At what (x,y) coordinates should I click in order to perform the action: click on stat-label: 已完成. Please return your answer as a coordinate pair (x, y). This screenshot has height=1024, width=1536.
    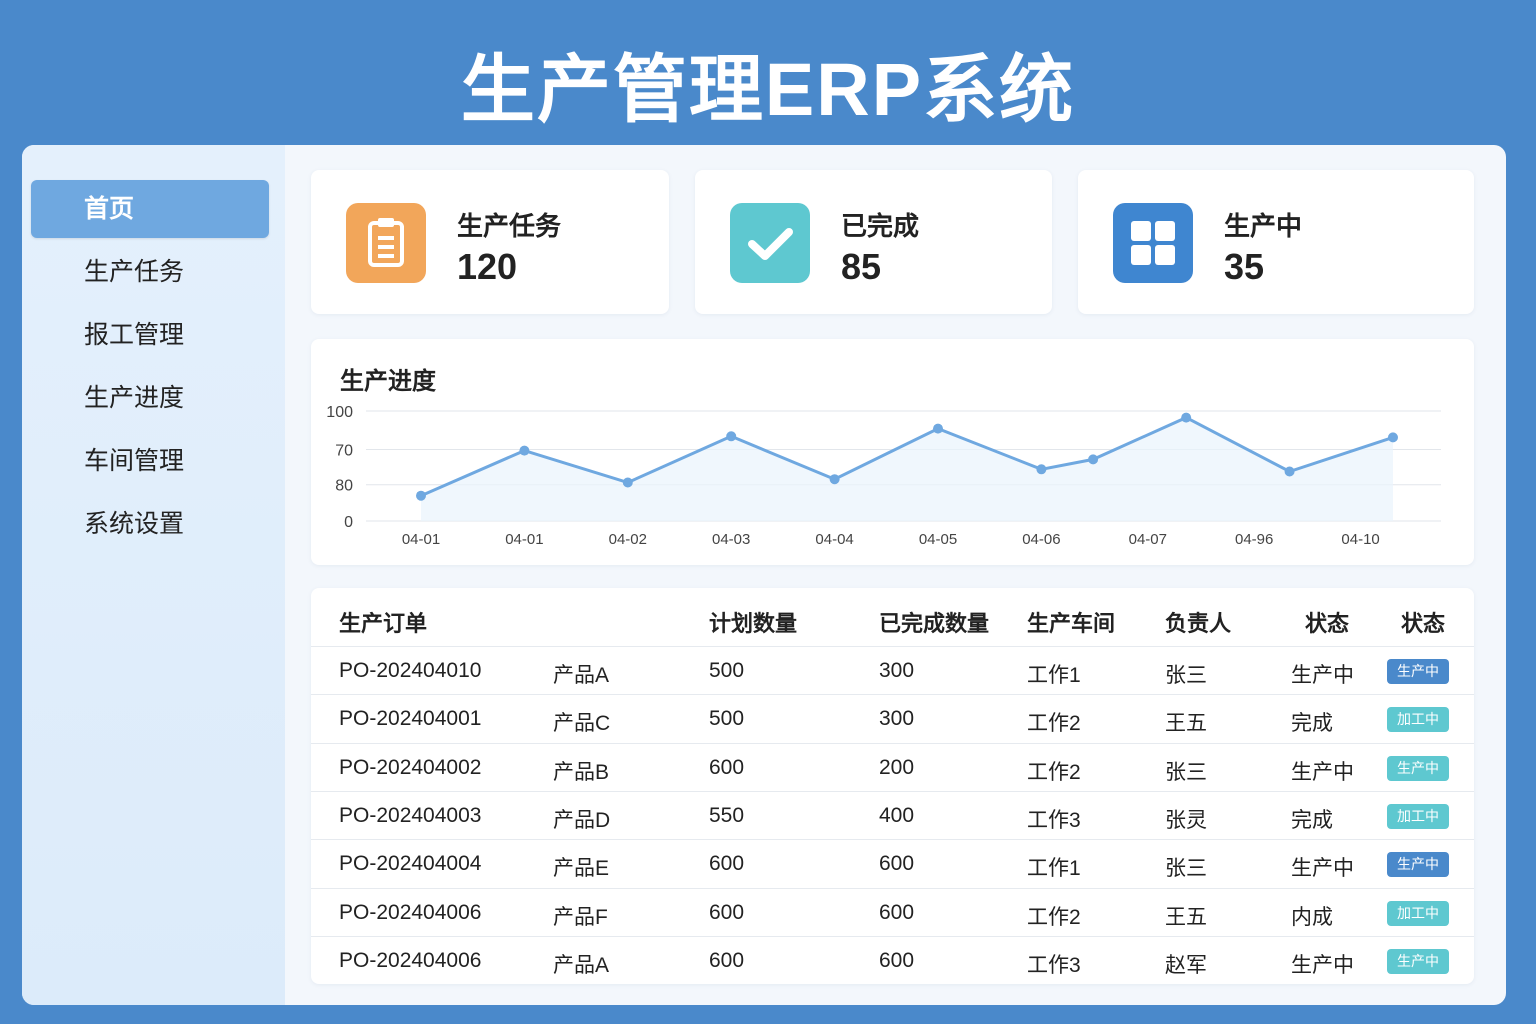
    Looking at the image, I should click on (880, 226).